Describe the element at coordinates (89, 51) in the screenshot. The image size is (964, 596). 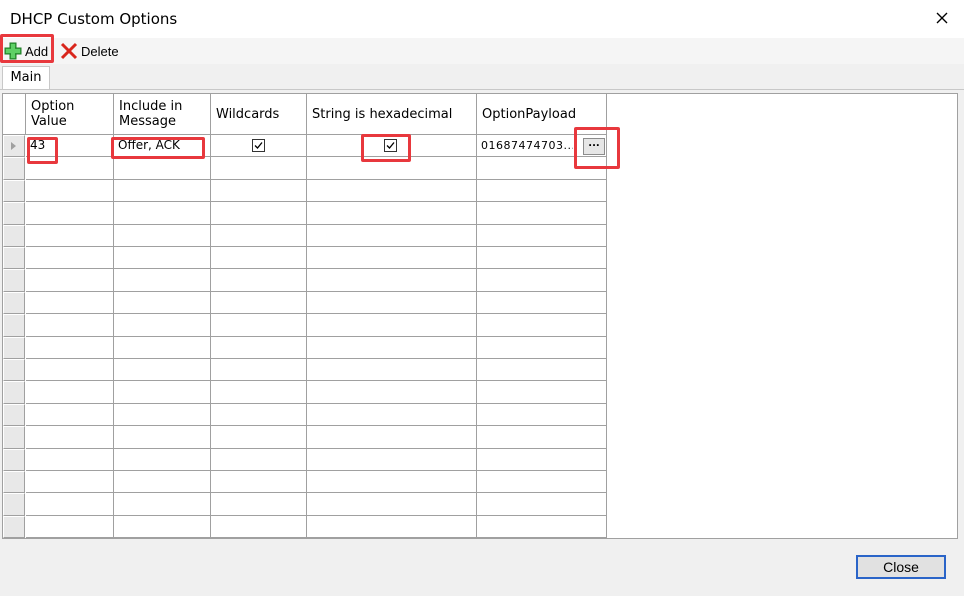
I see `delete-button: Delete` at that location.